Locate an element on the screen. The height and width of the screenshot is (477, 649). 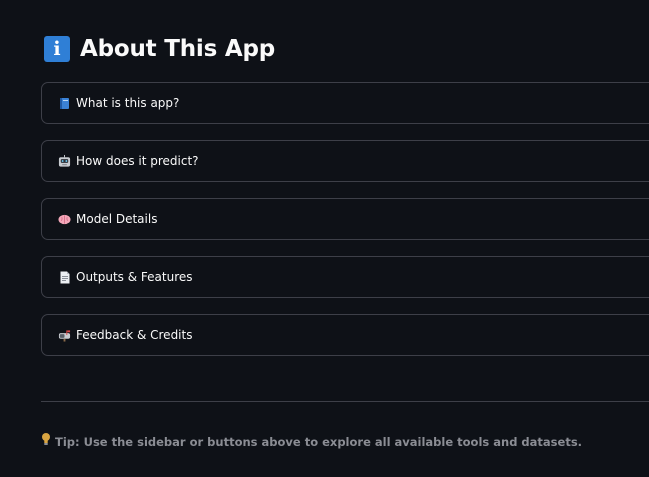
blue-book-icon is located at coordinates (64, 103).